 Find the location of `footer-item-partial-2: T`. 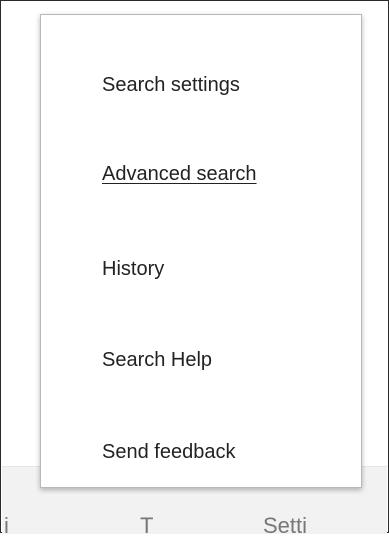

footer-item-partial-2: T is located at coordinates (146, 526).